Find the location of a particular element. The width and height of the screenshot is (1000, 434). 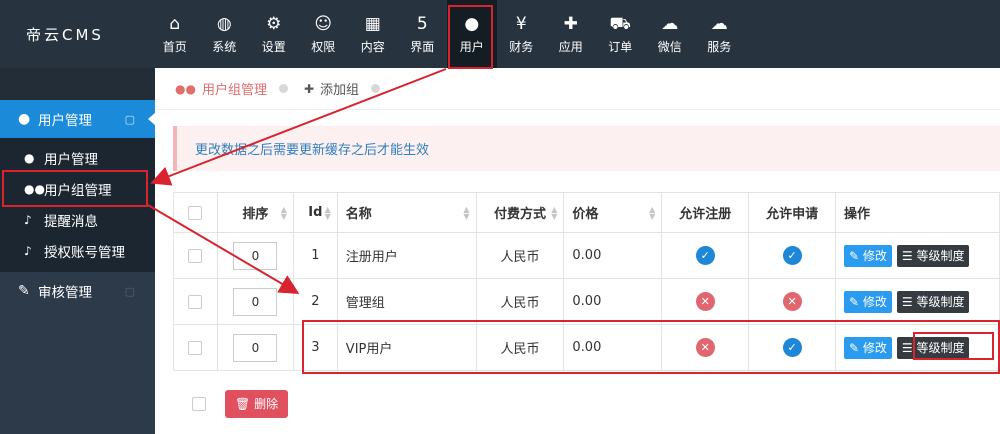

nav-label: 微信 is located at coordinates (669, 46).